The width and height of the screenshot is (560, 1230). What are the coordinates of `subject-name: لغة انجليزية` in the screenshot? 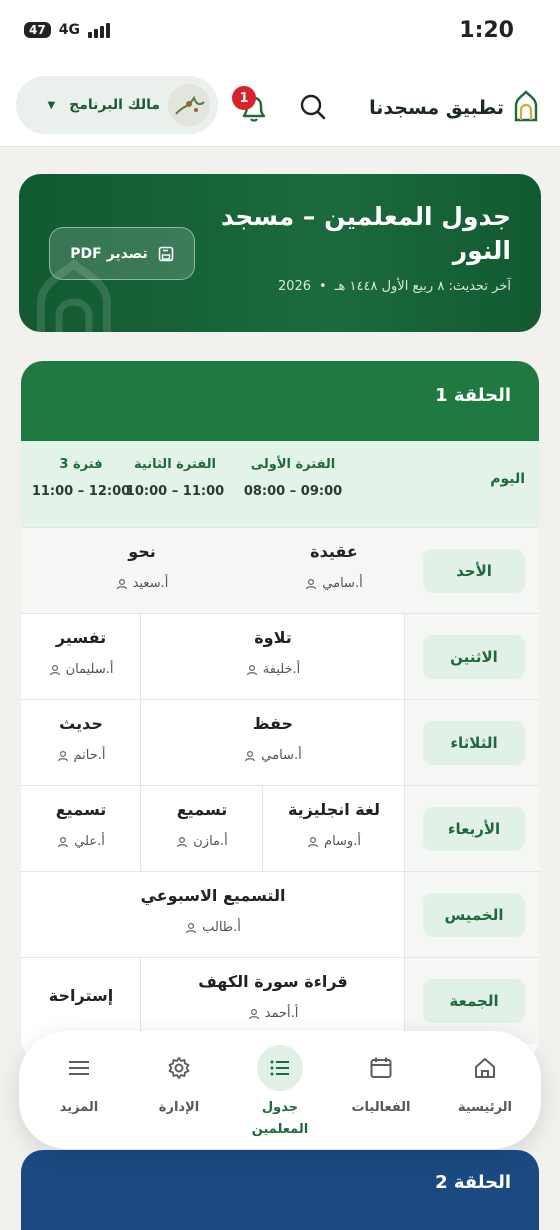 It's located at (334, 809).